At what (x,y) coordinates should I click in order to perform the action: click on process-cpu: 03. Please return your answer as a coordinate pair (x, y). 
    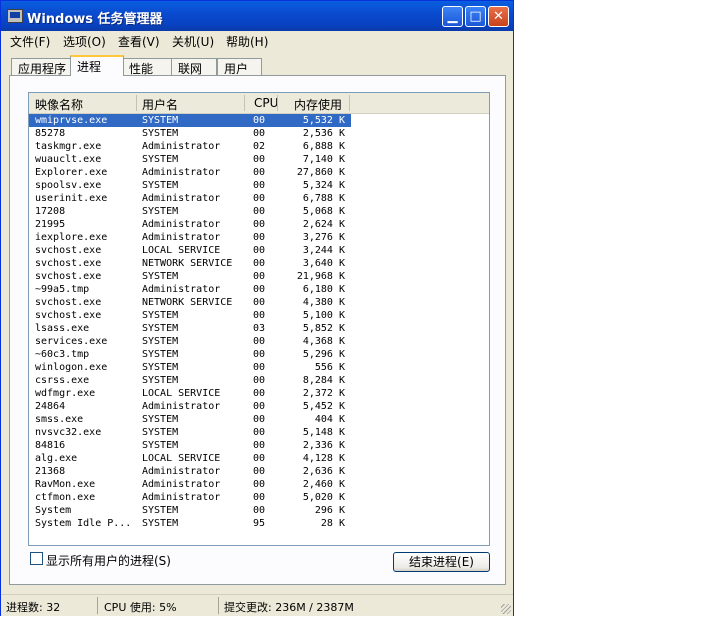
    Looking at the image, I should click on (259, 328).